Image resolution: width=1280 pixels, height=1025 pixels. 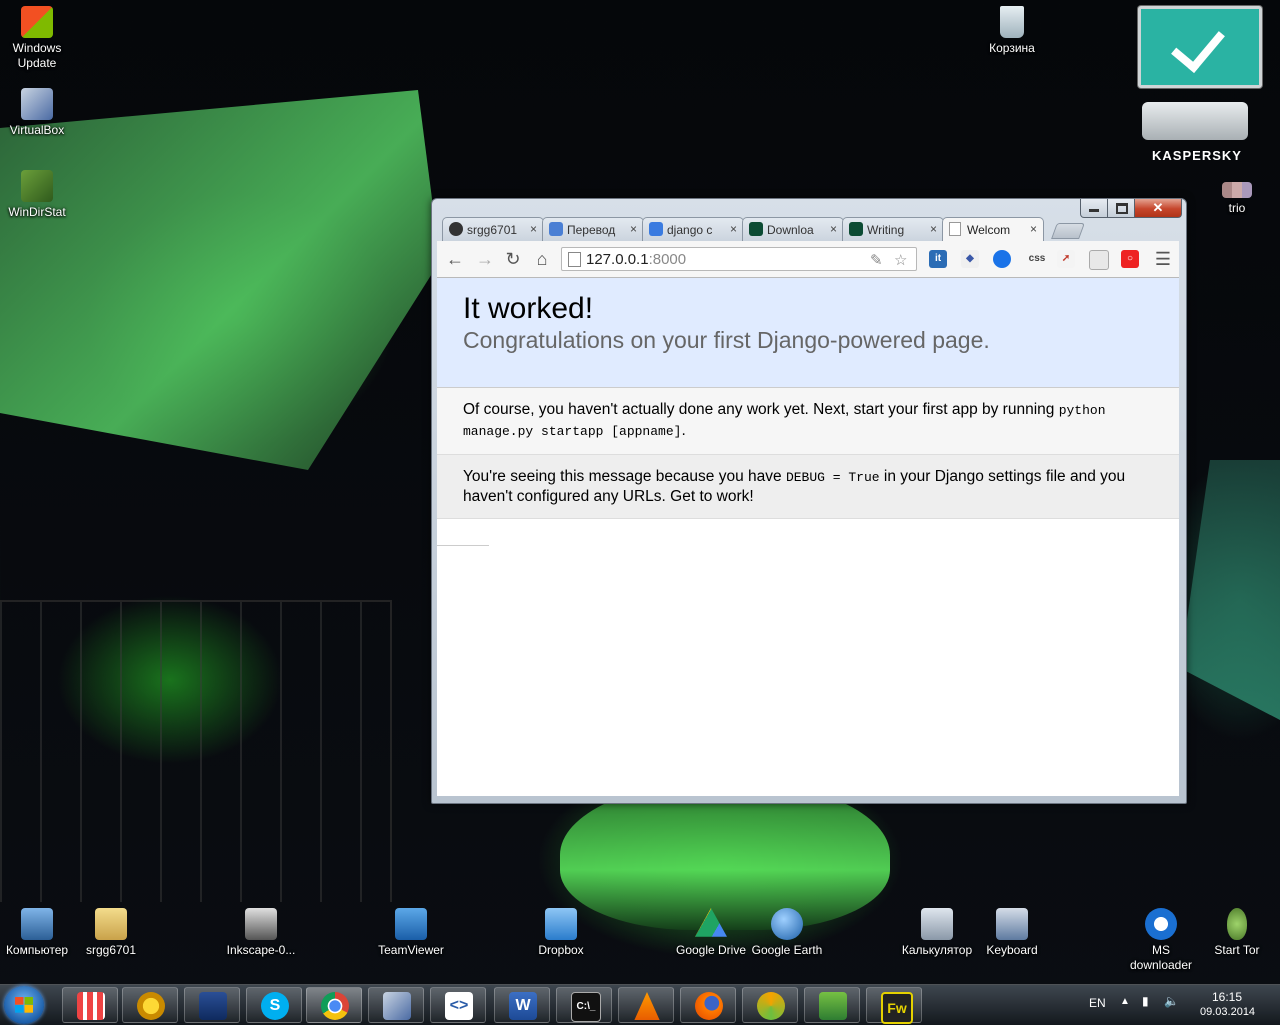 What do you see at coordinates (111, 924) in the screenshot?
I see `folder-icon` at bounding box center [111, 924].